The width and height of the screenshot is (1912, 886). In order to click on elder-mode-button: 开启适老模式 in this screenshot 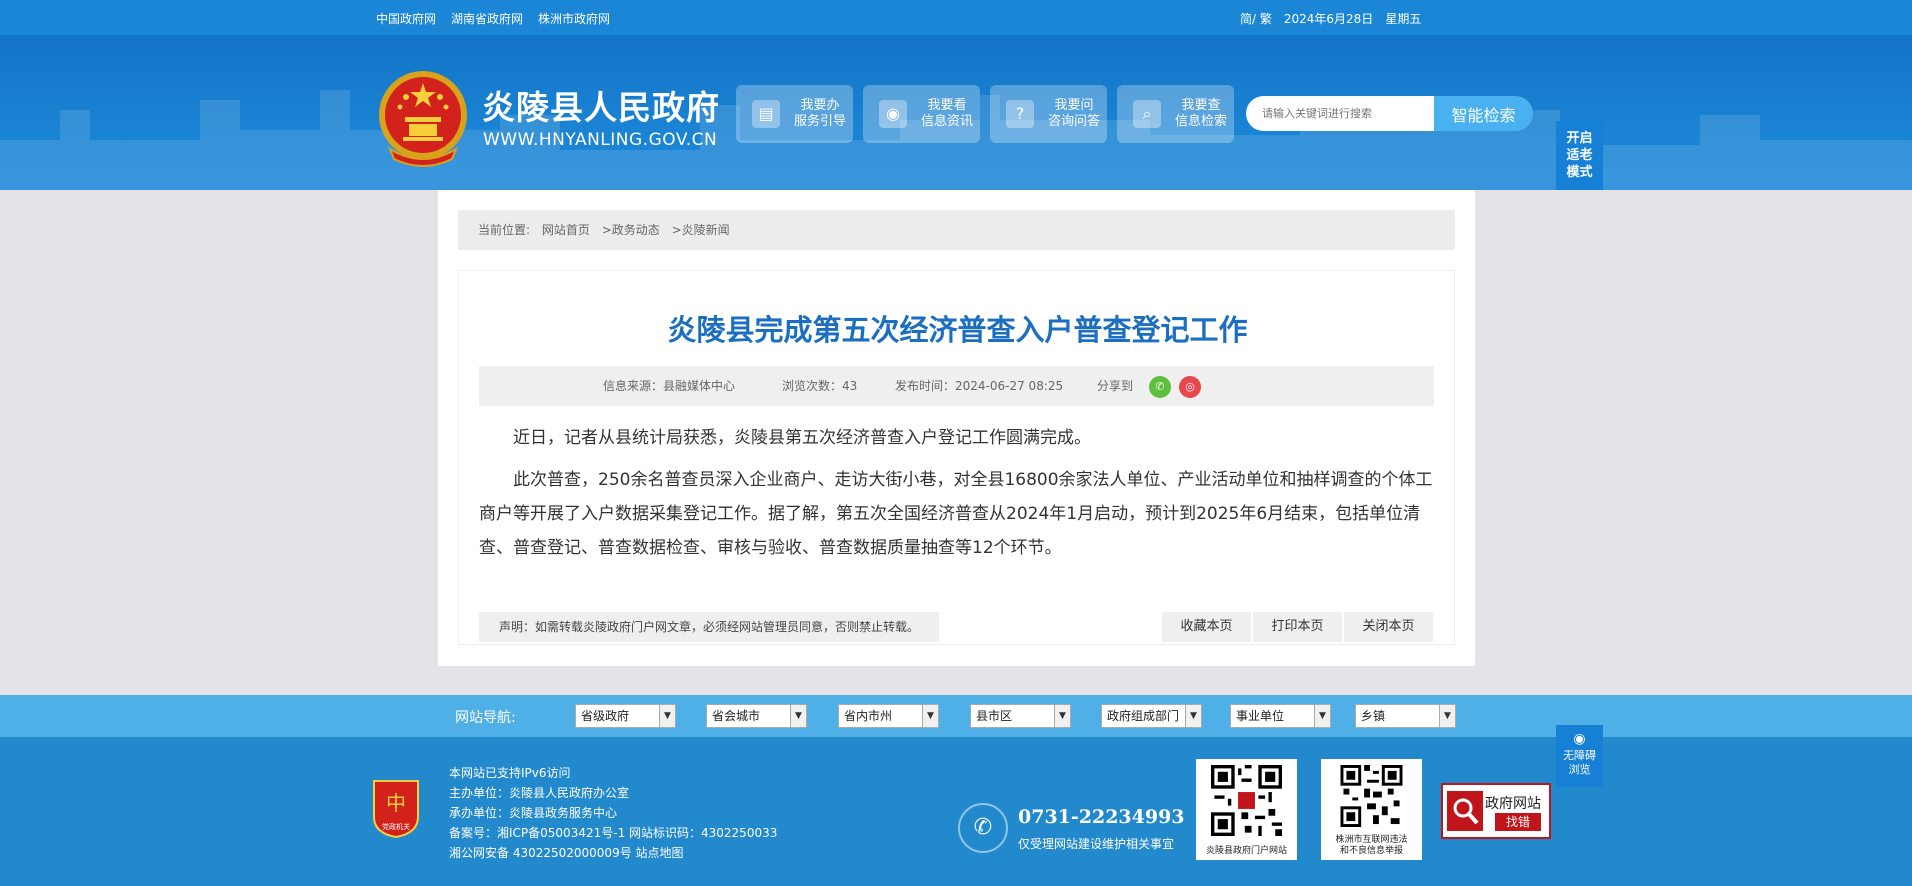, I will do `click(1579, 155)`.